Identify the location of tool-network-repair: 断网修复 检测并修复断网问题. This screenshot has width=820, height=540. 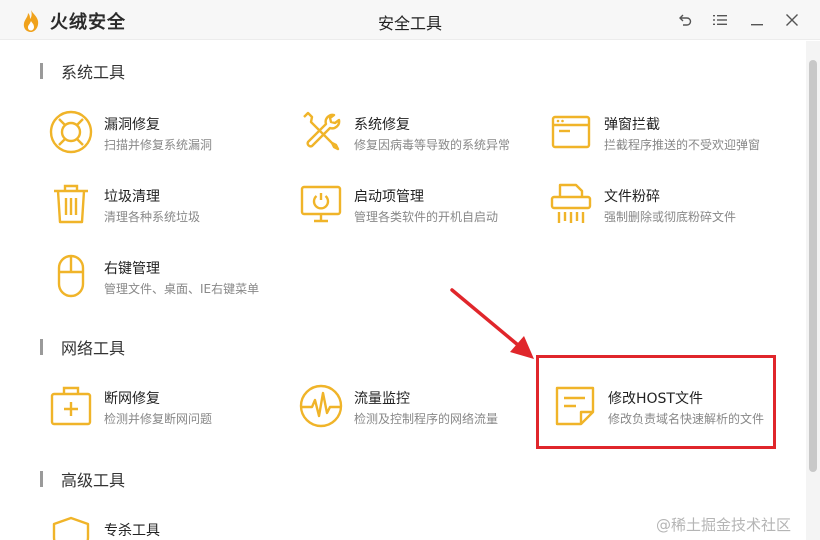
(168, 409).